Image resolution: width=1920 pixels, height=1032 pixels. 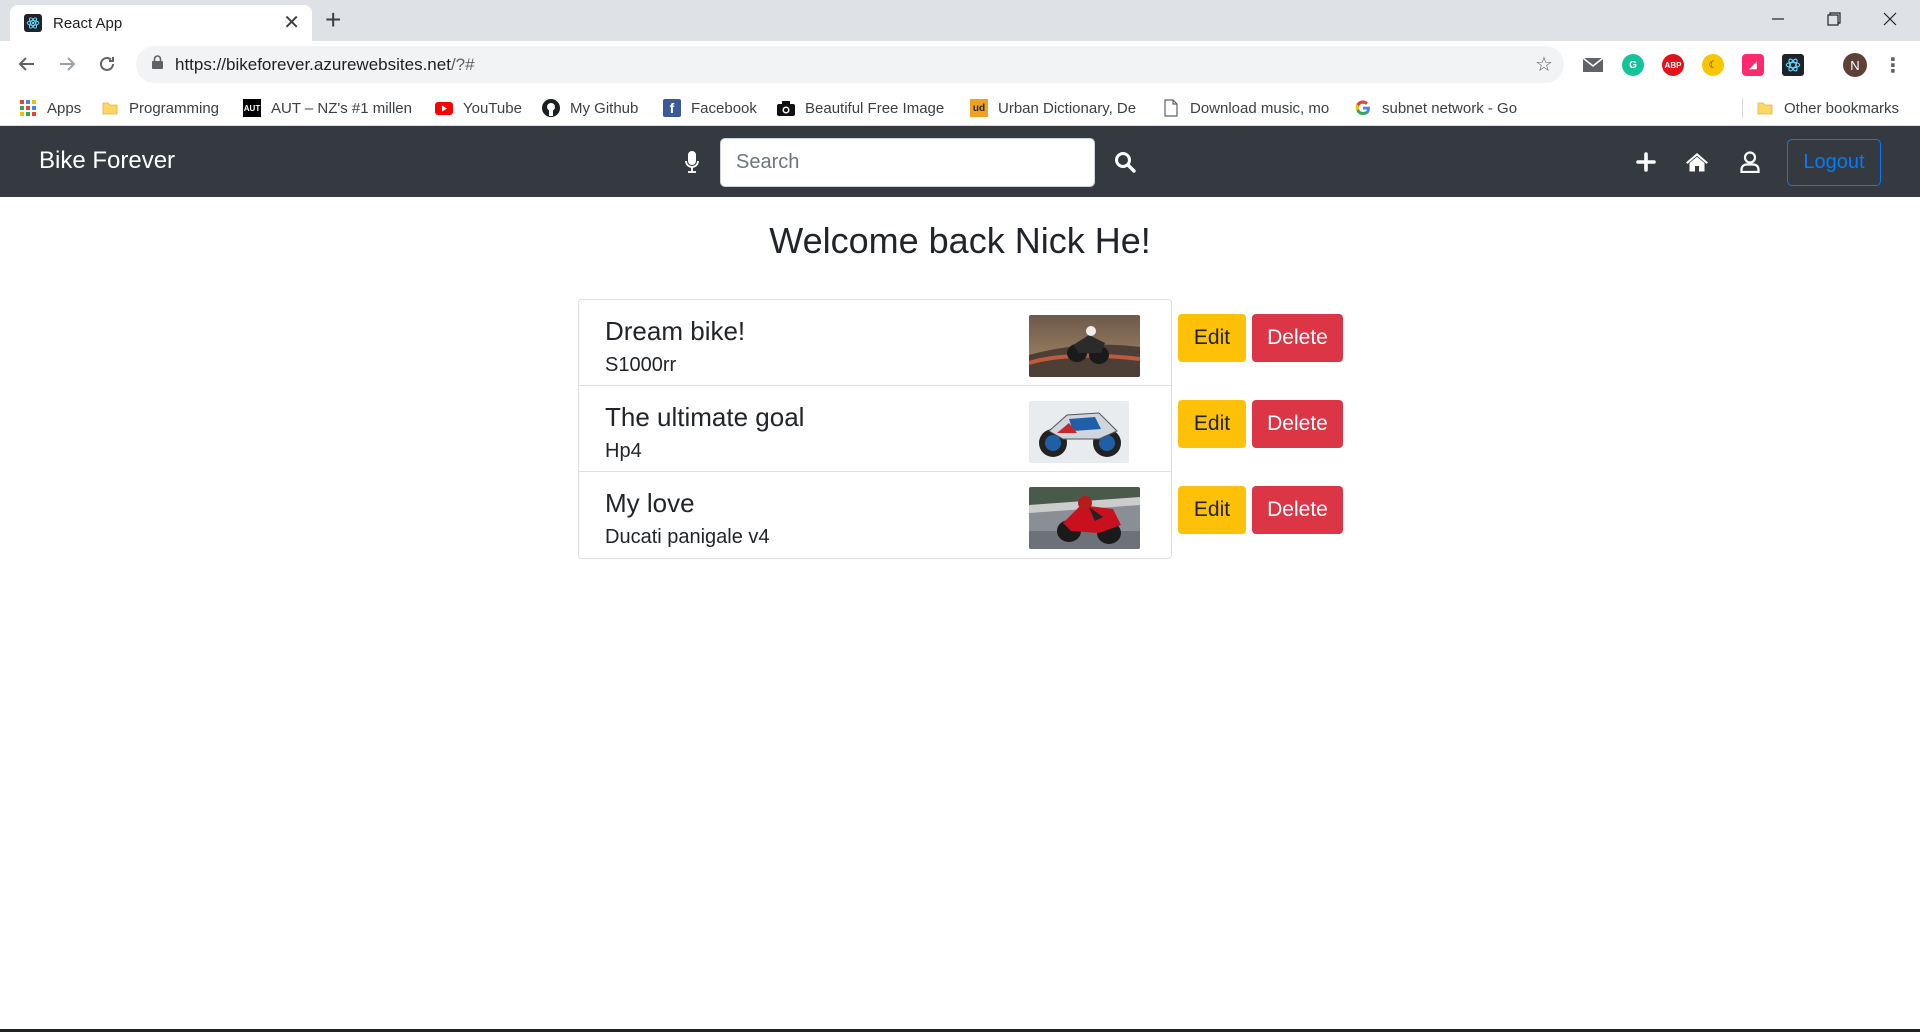 What do you see at coordinates (672, 108) in the screenshot?
I see `facebook-icon: f` at bounding box center [672, 108].